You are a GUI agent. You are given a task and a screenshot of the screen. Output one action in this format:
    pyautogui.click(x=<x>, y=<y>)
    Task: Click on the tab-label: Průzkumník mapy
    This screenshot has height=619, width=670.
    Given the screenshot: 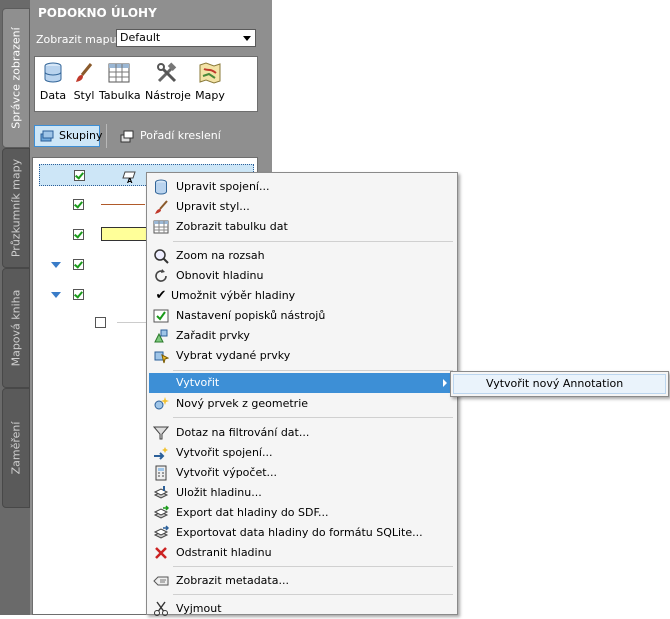 What is the action you would take?
    pyautogui.click(x=16, y=208)
    